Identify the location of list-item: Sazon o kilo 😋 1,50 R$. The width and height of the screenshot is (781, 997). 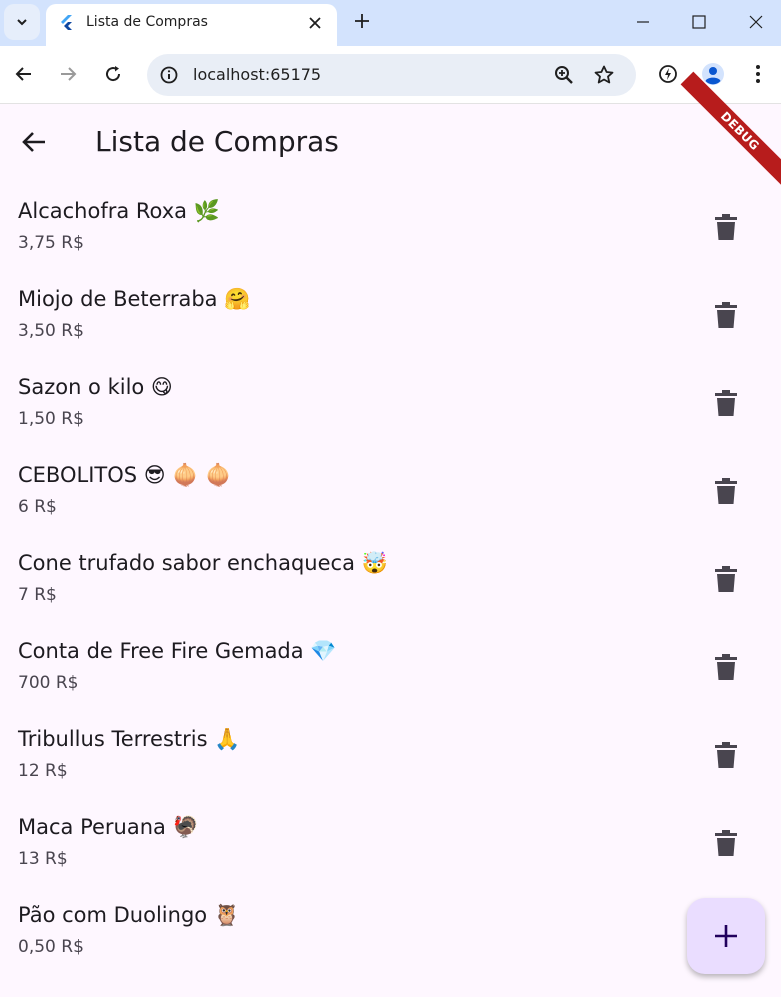
(390, 401).